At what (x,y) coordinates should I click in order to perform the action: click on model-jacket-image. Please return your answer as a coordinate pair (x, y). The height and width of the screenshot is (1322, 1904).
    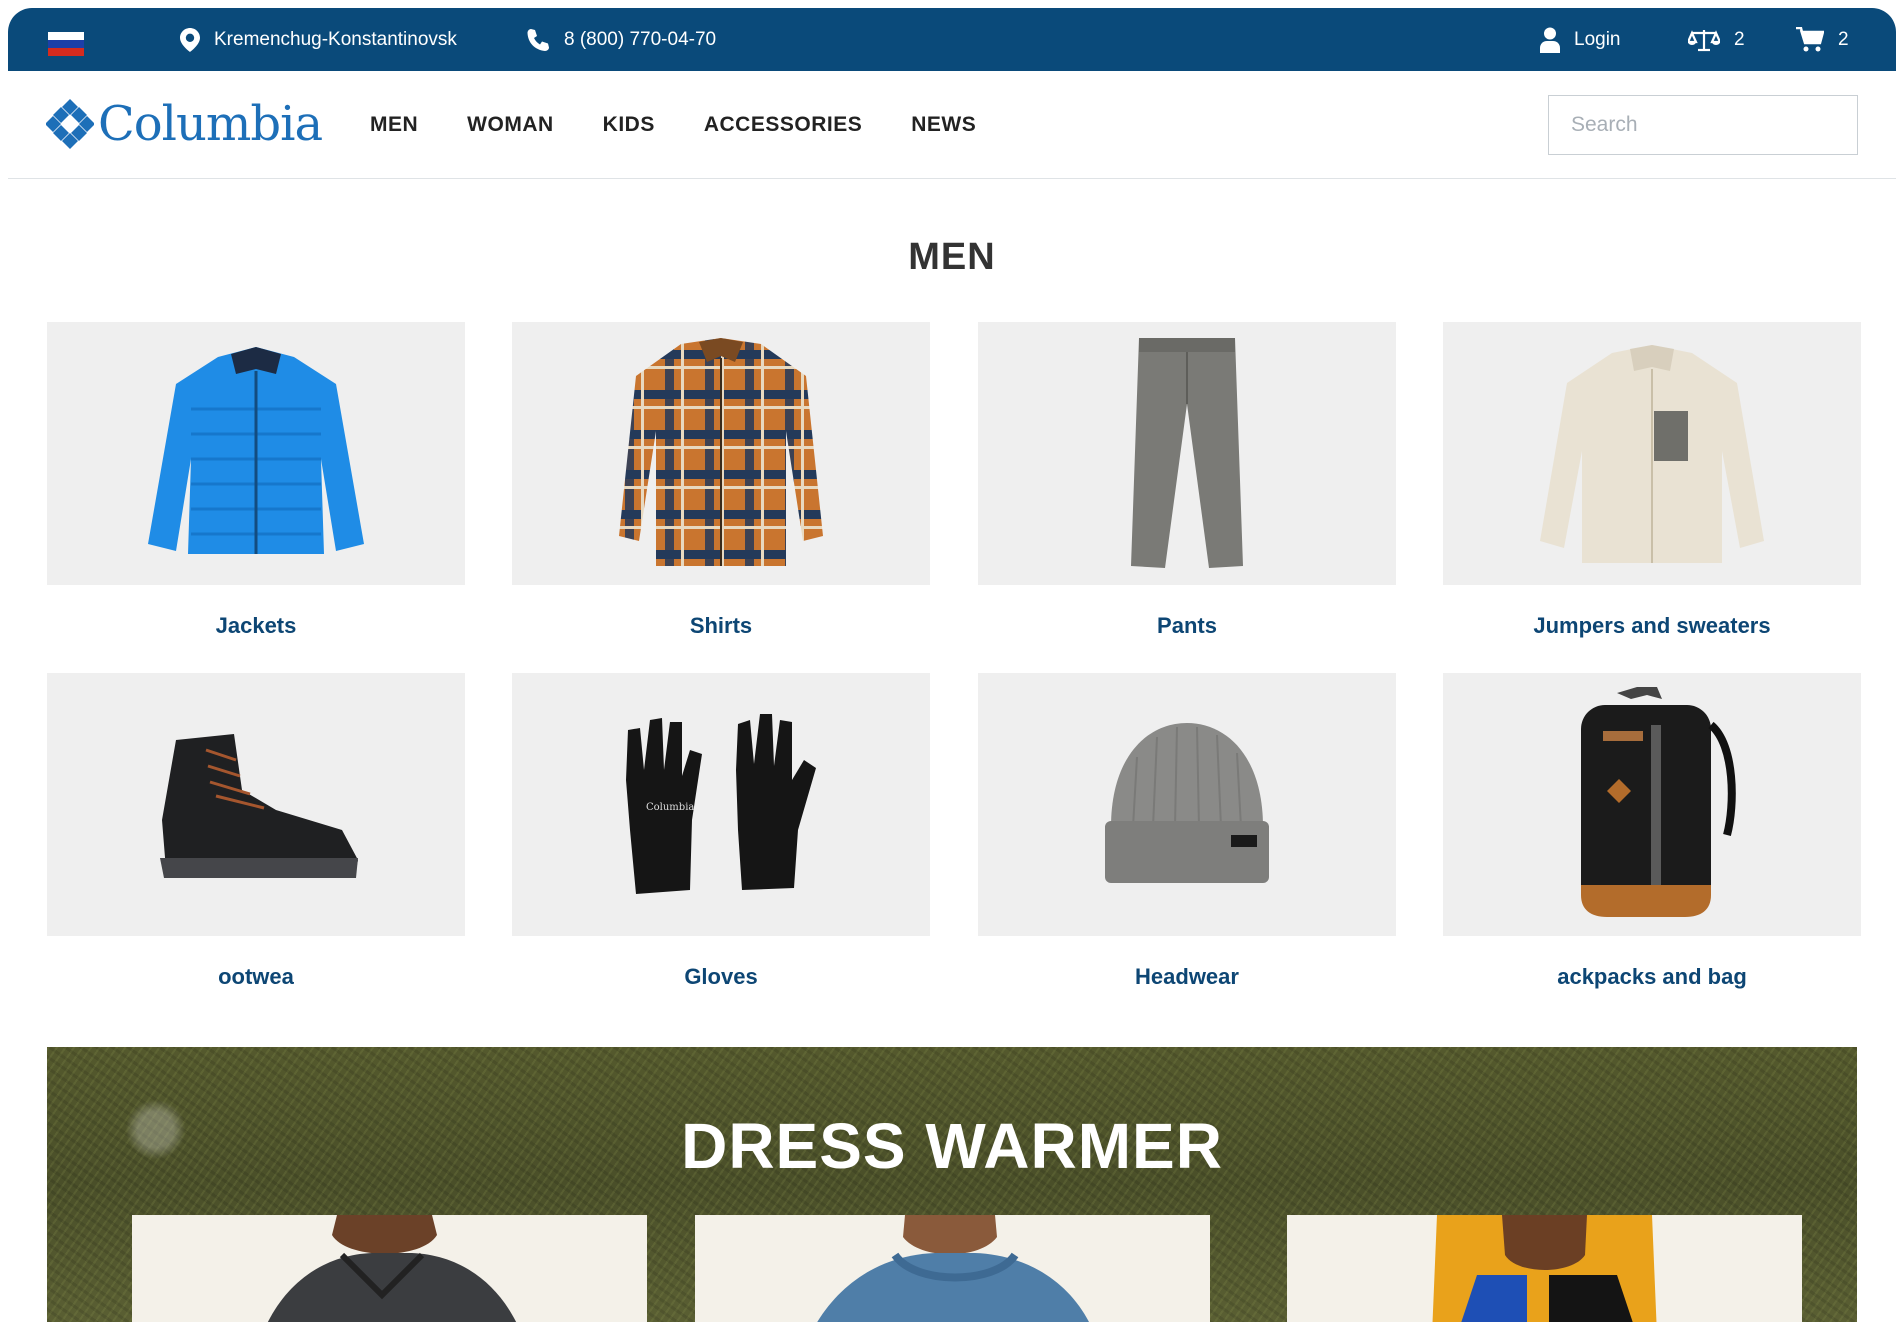
    Looking at the image, I should click on (392, 1268).